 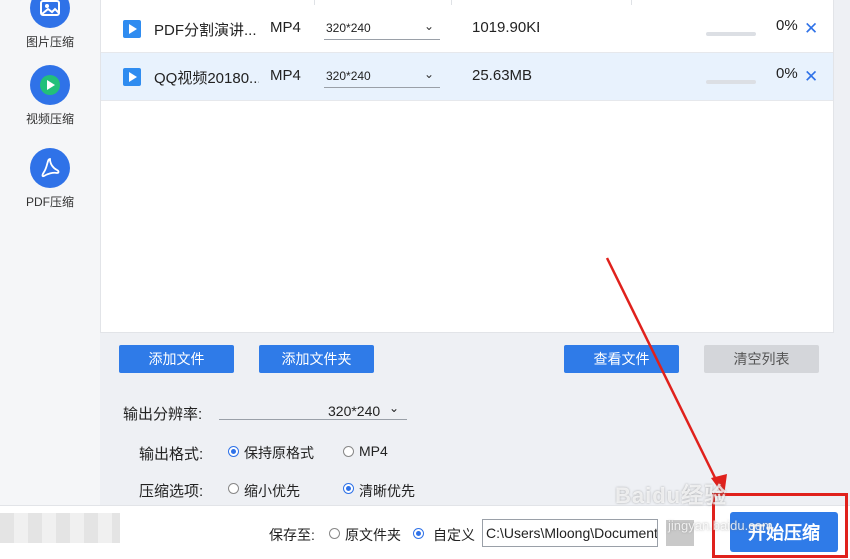 I want to click on format-keep-radio, so click(x=233, y=451).